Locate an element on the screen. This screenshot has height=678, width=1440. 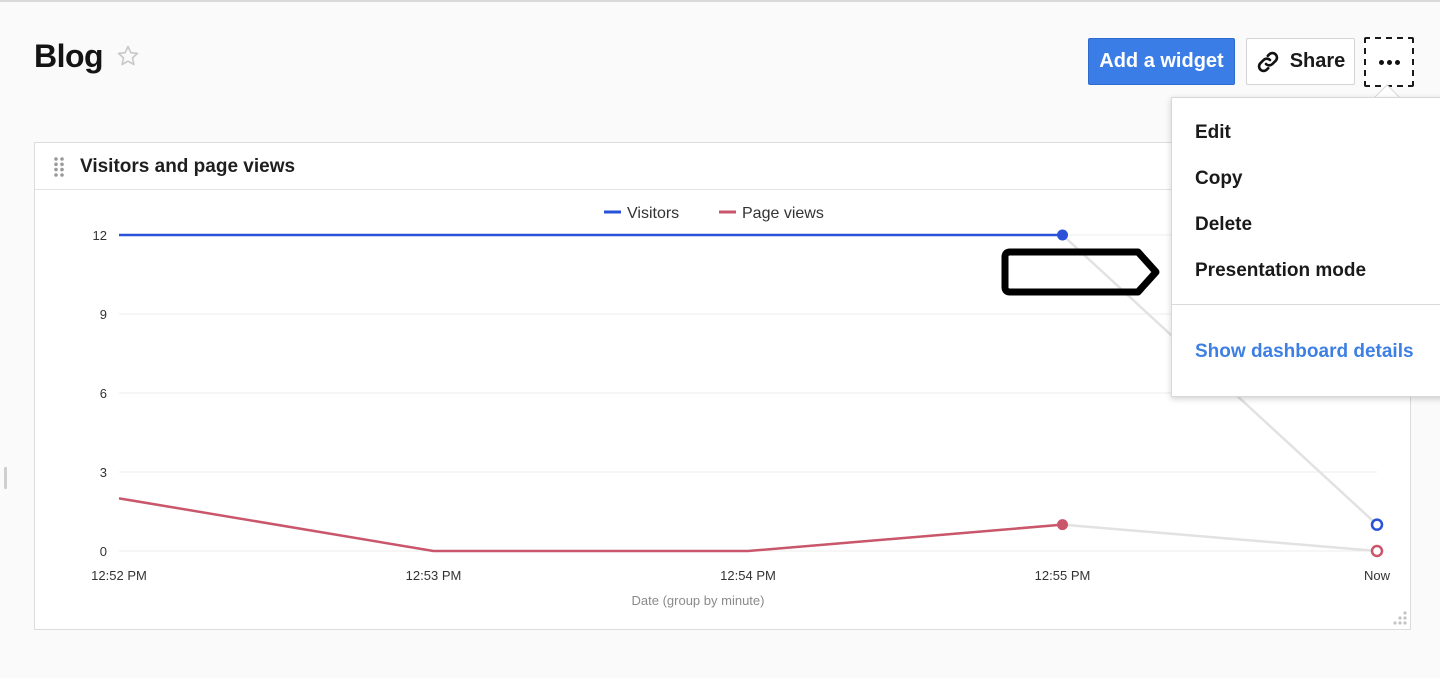
y-tick-label: 12 is located at coordinates (100, 235).